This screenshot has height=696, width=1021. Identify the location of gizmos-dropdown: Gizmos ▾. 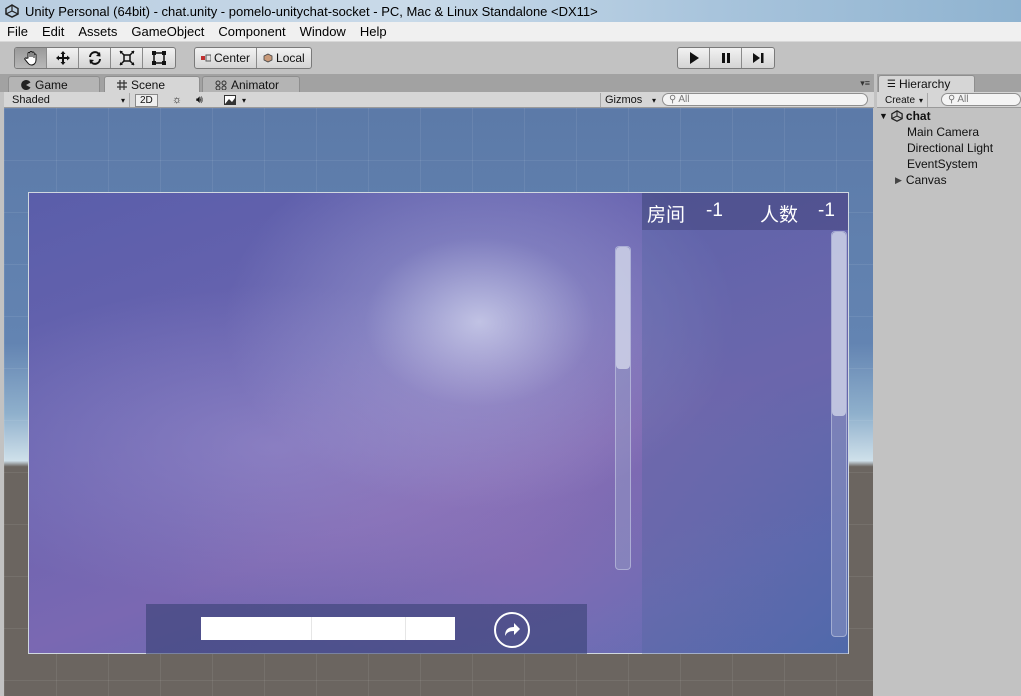
(628, 100).